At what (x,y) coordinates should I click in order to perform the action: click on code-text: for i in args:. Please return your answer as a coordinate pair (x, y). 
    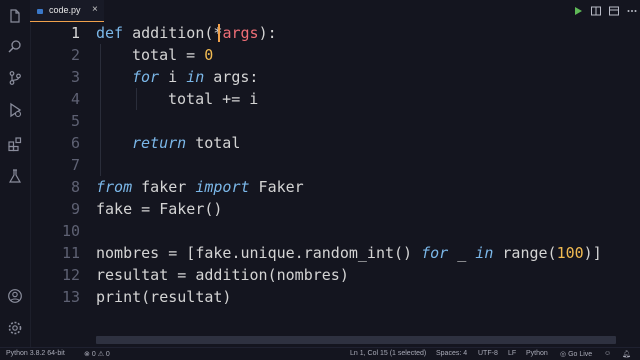
    Looking at the image, I should click on (195, 77).